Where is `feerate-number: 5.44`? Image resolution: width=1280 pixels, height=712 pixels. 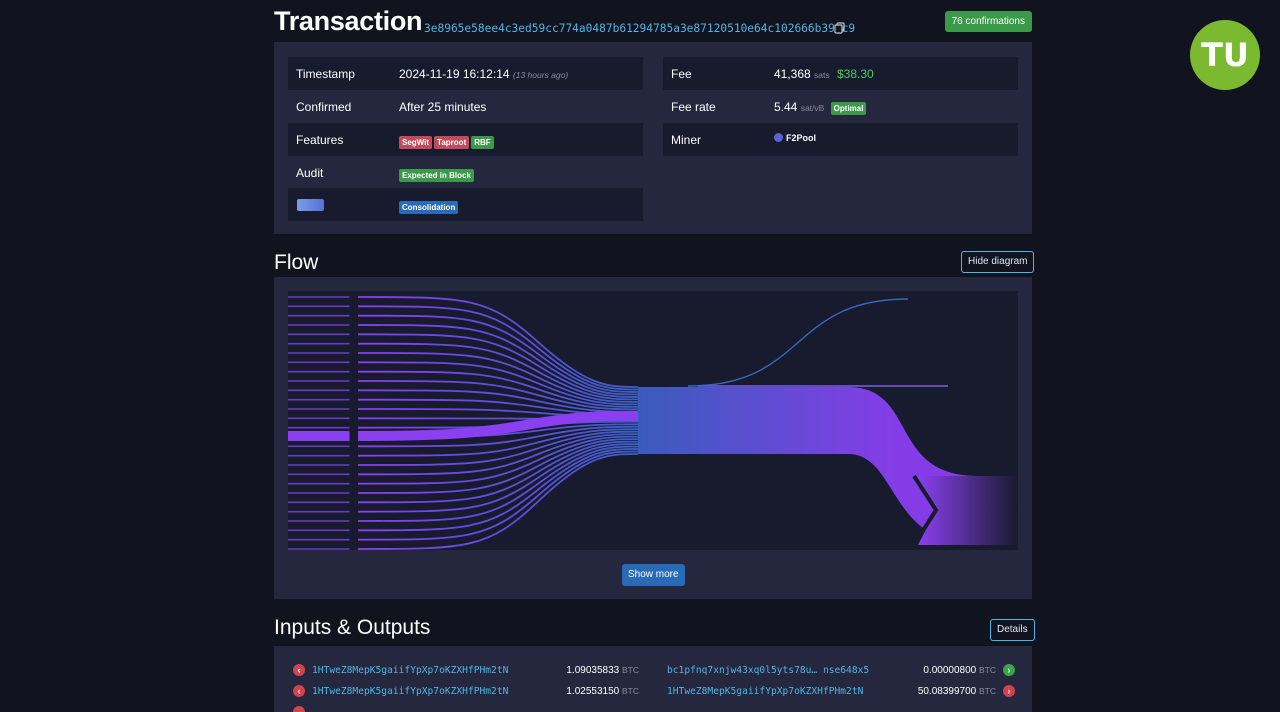 feerate-number: 5.44 is located at coordinates (786, 107).